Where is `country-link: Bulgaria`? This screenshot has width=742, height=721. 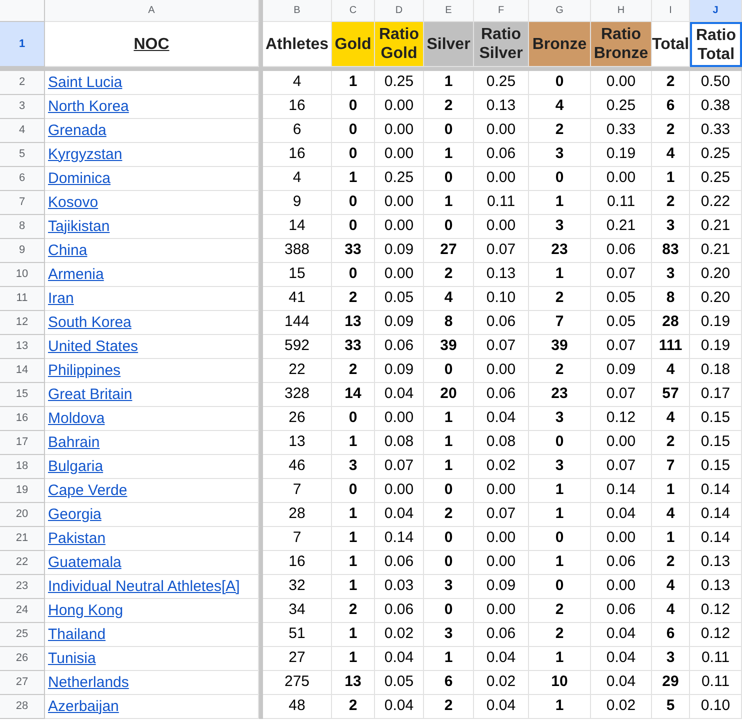 country-link: Bulgaria is located at coordinates (76, 467).